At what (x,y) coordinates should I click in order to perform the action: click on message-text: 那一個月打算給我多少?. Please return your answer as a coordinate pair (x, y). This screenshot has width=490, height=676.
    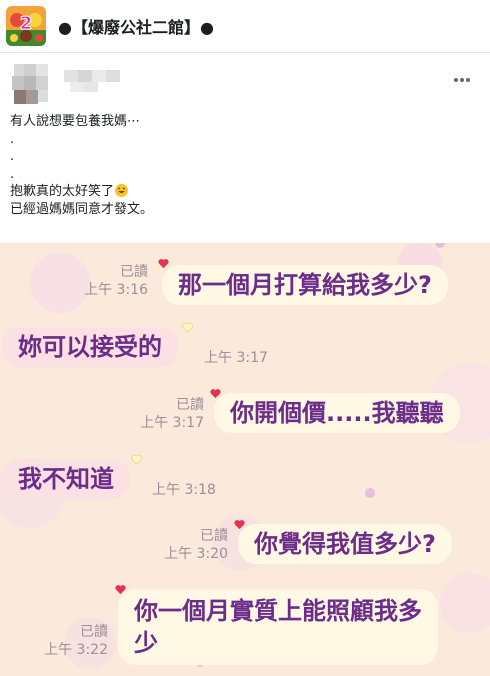
    Looking at the image, I should click on (305, 285).